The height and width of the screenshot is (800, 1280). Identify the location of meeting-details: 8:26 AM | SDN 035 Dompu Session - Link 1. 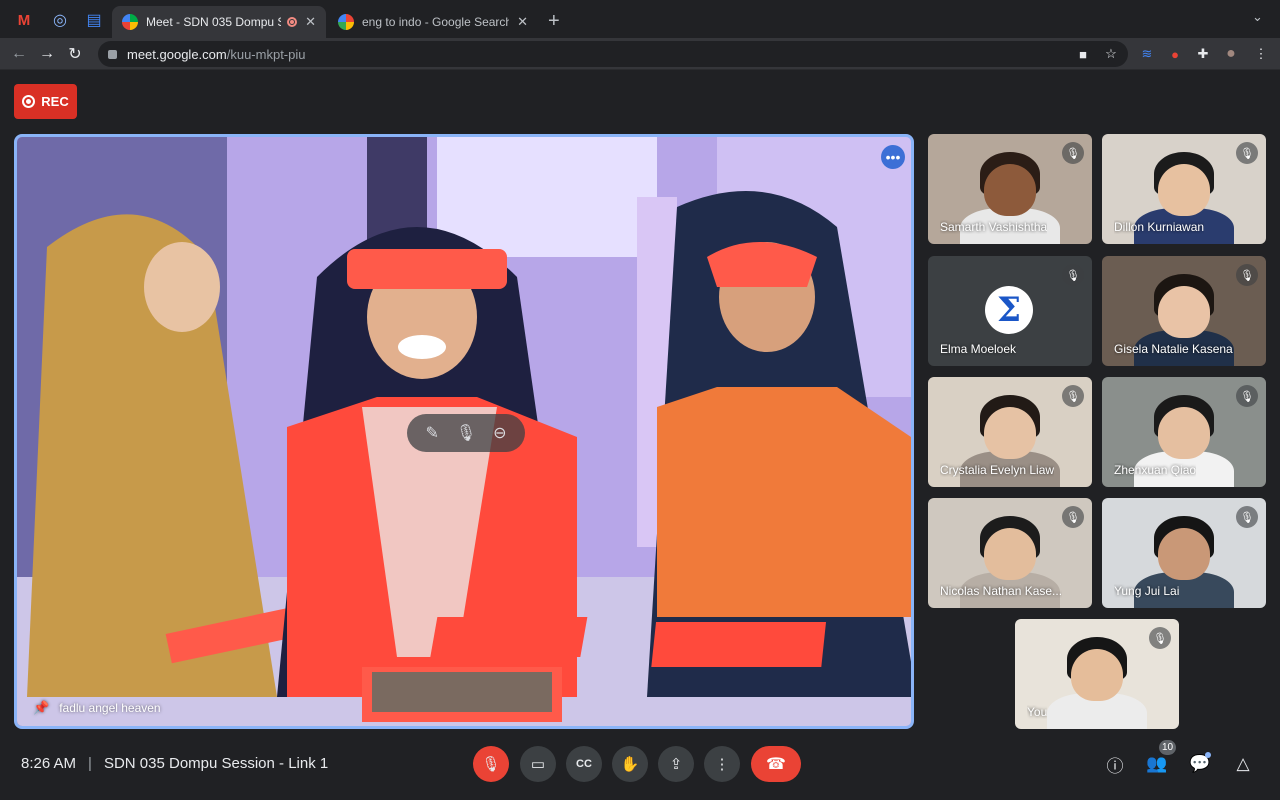
(174, 763).